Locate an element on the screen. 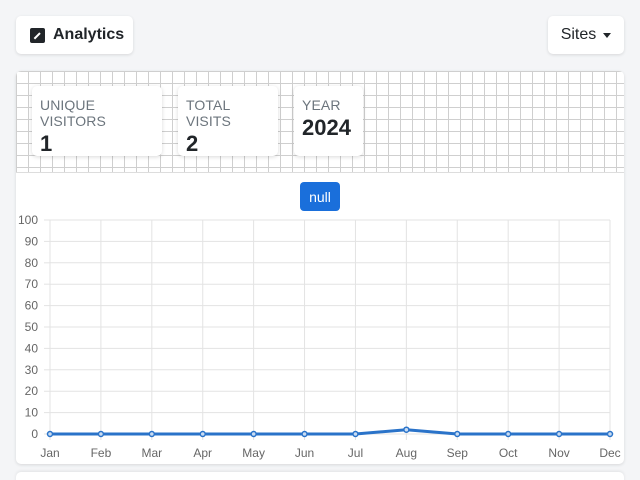 This screenshot has width=640, height=480. sites-label: Sites is located at coordinates (578, 34).